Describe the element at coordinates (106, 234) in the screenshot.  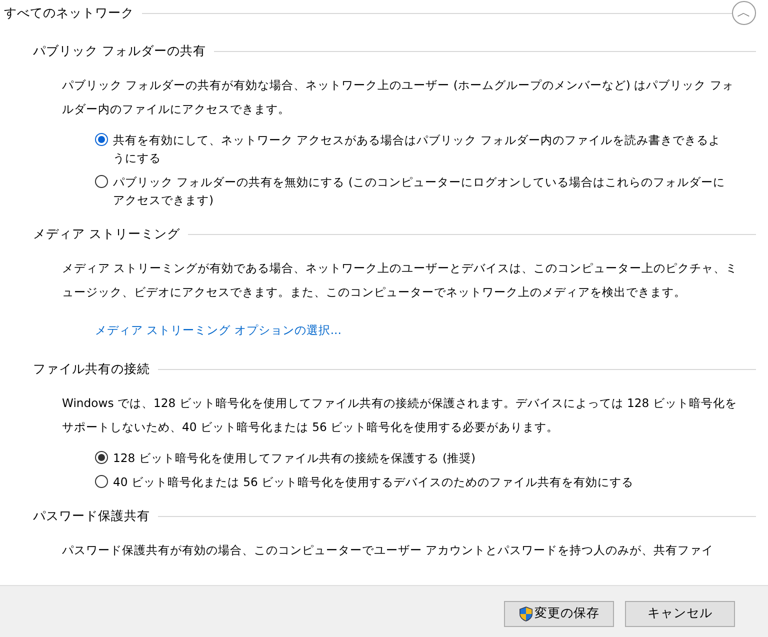
I see `group-title: メディア ストリーミング` at that location.